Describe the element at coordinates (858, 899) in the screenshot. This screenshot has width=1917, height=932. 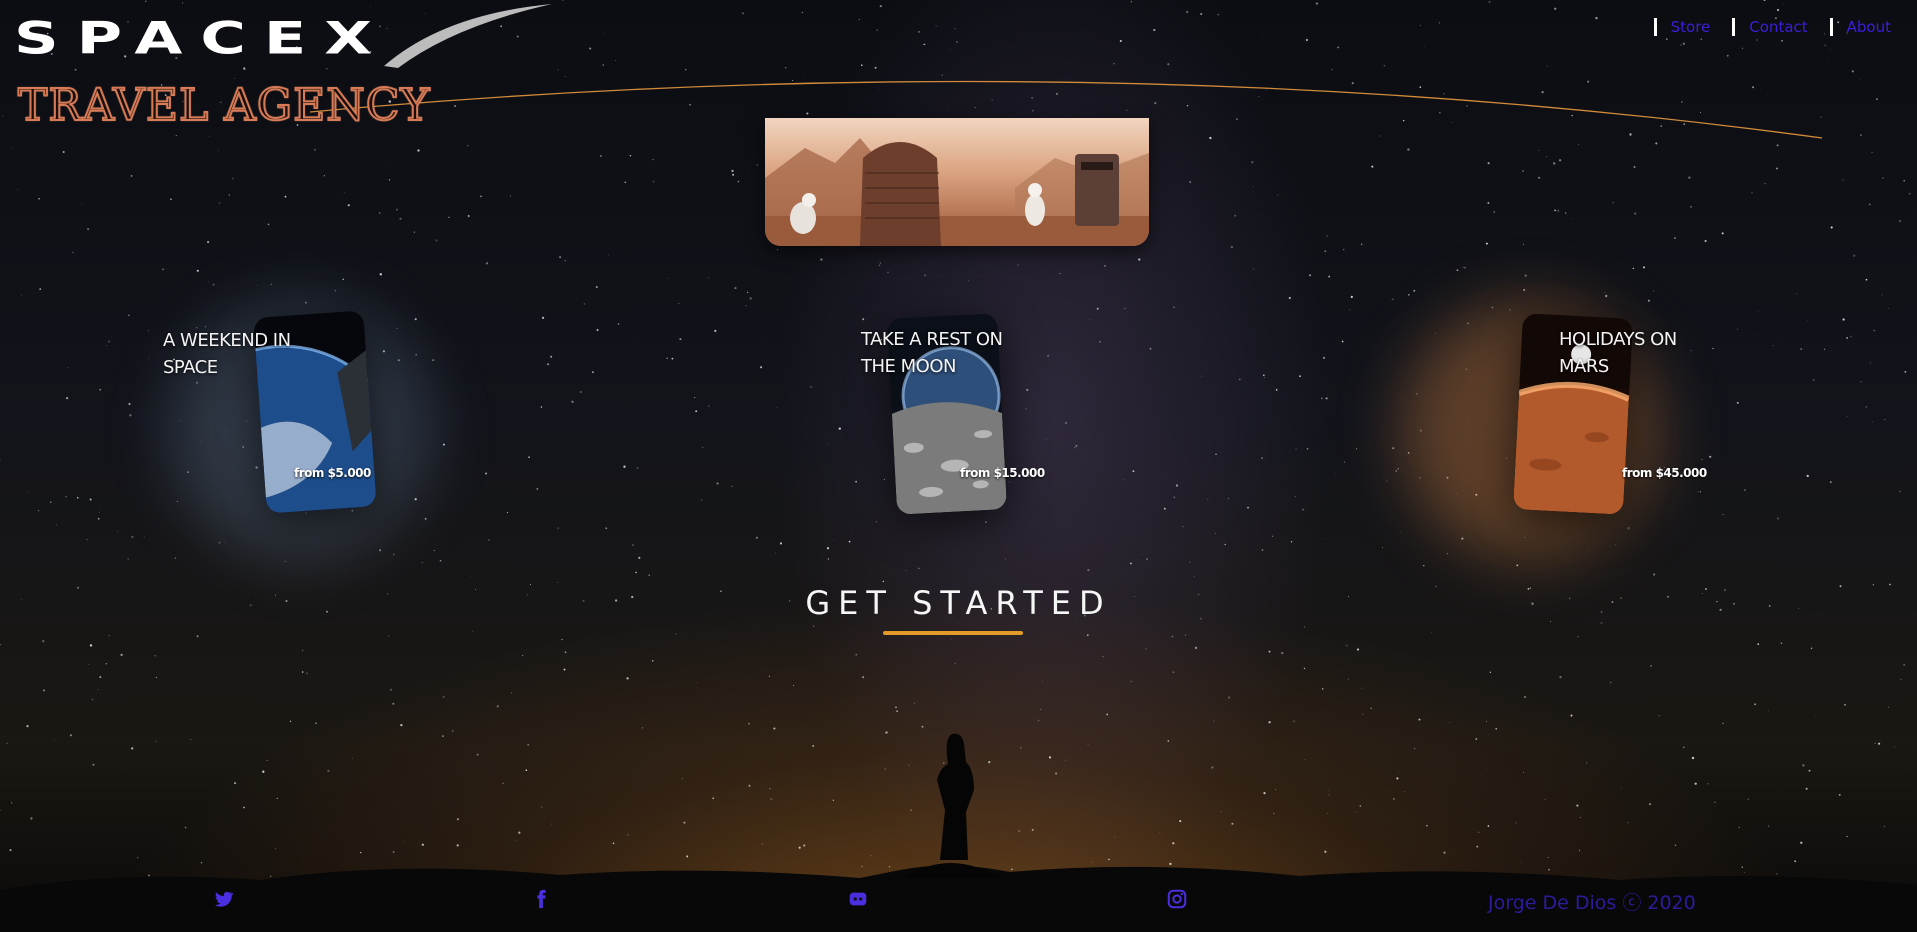
I see `discord-icon` at that location.